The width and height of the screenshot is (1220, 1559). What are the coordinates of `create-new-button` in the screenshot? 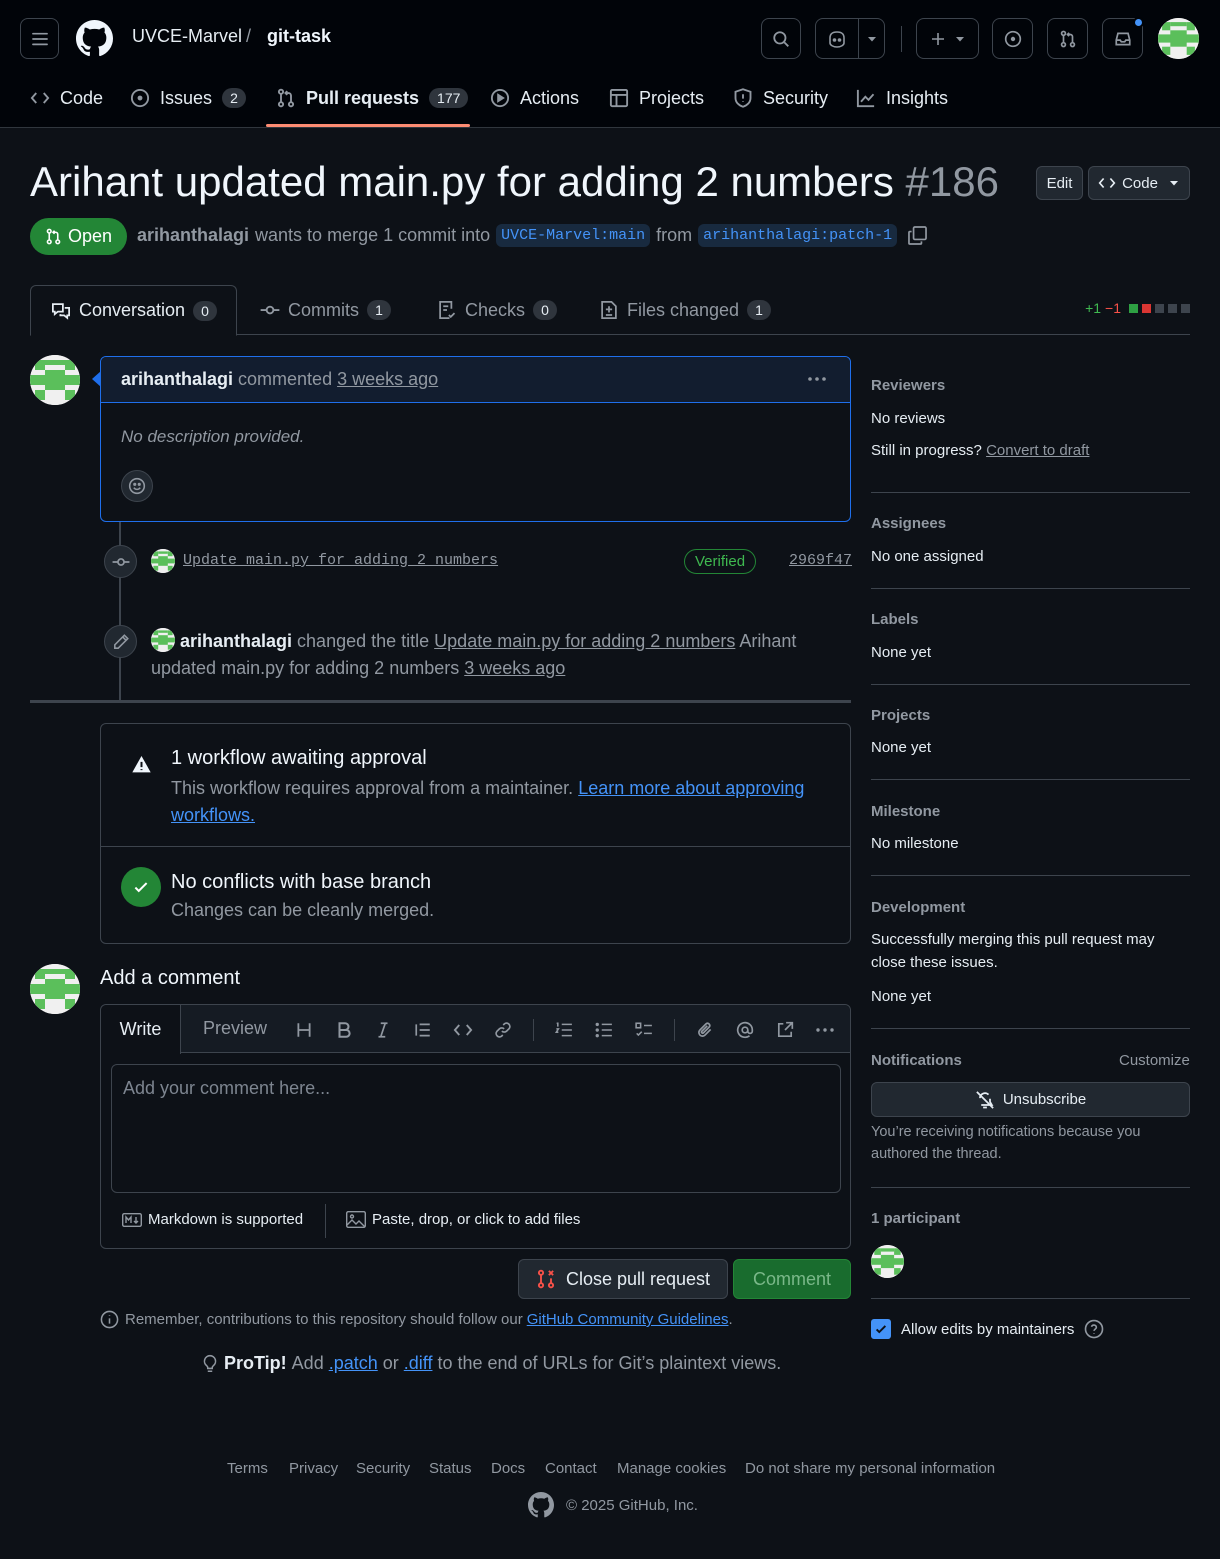 It's located at (947, 38).